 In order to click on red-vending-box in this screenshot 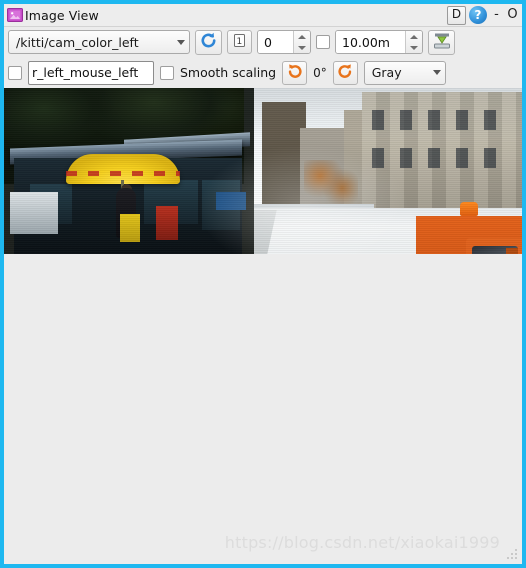, I will do `click(167, 223)`.